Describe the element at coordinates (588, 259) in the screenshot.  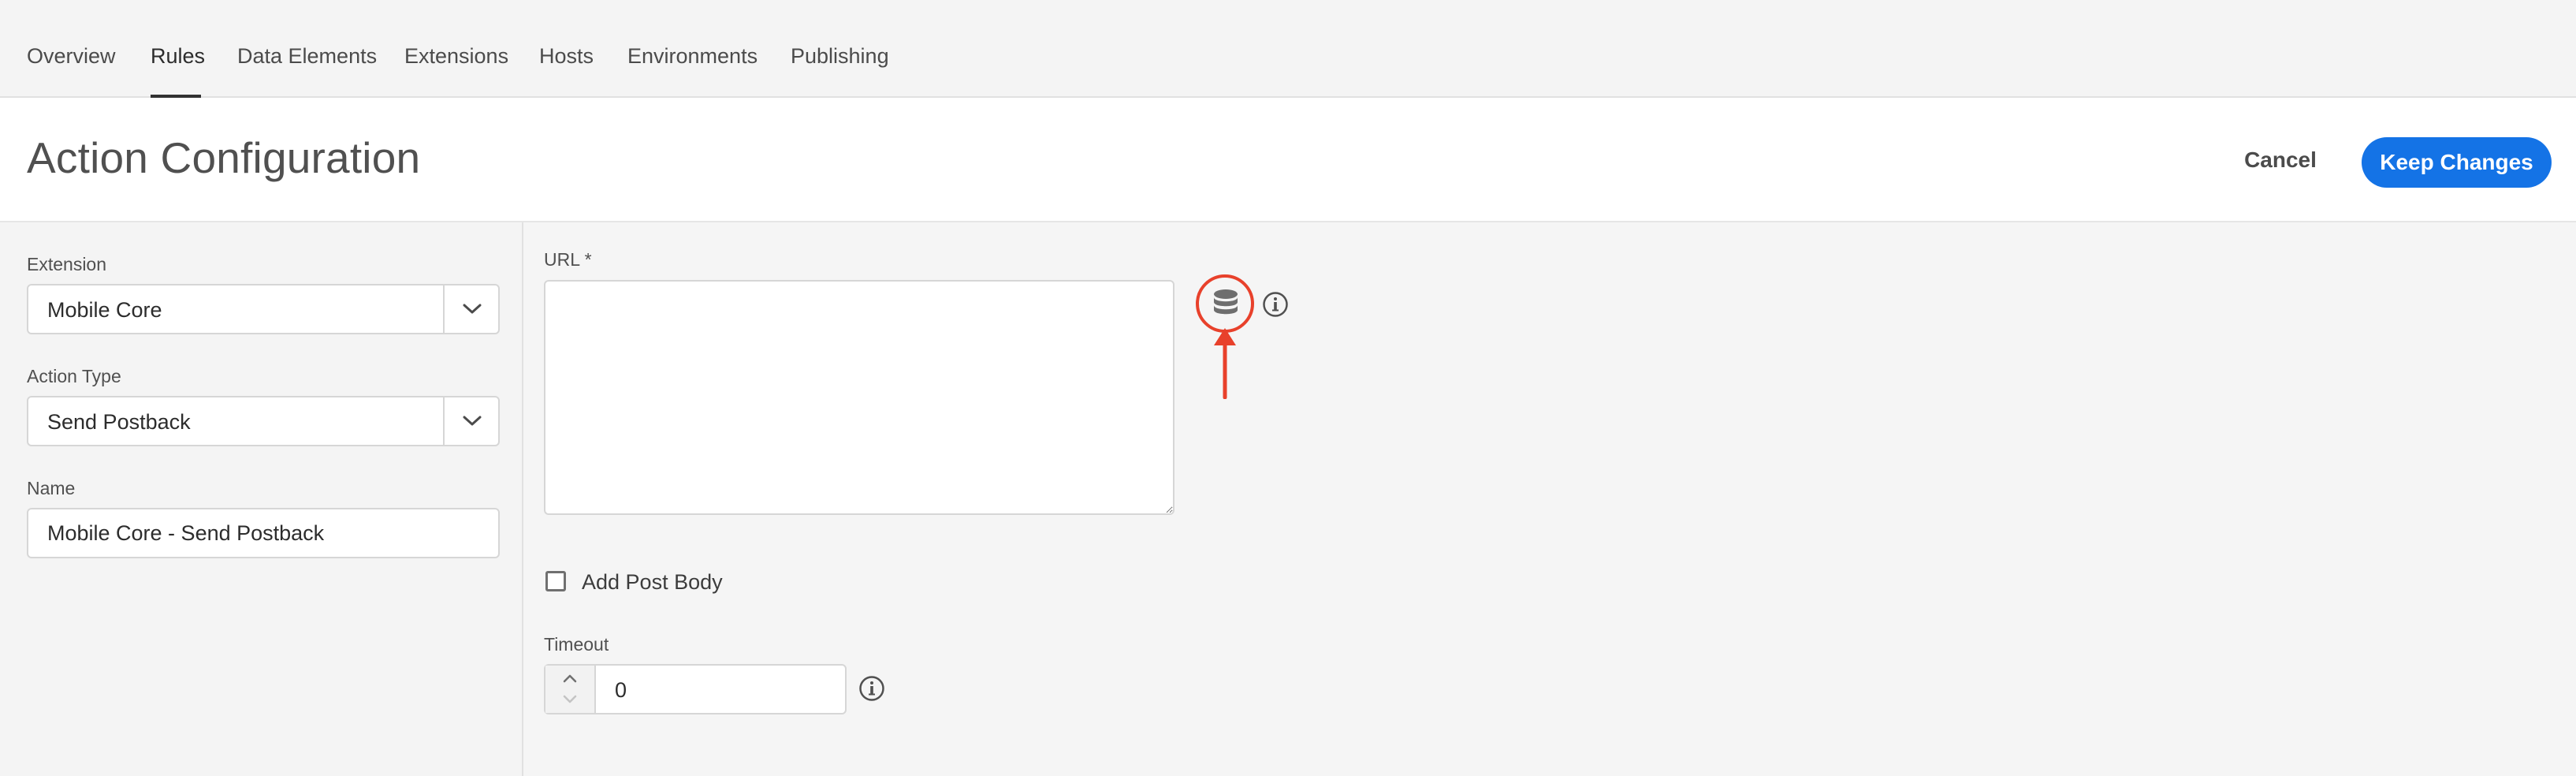
I see `required-mark: *` at that location.